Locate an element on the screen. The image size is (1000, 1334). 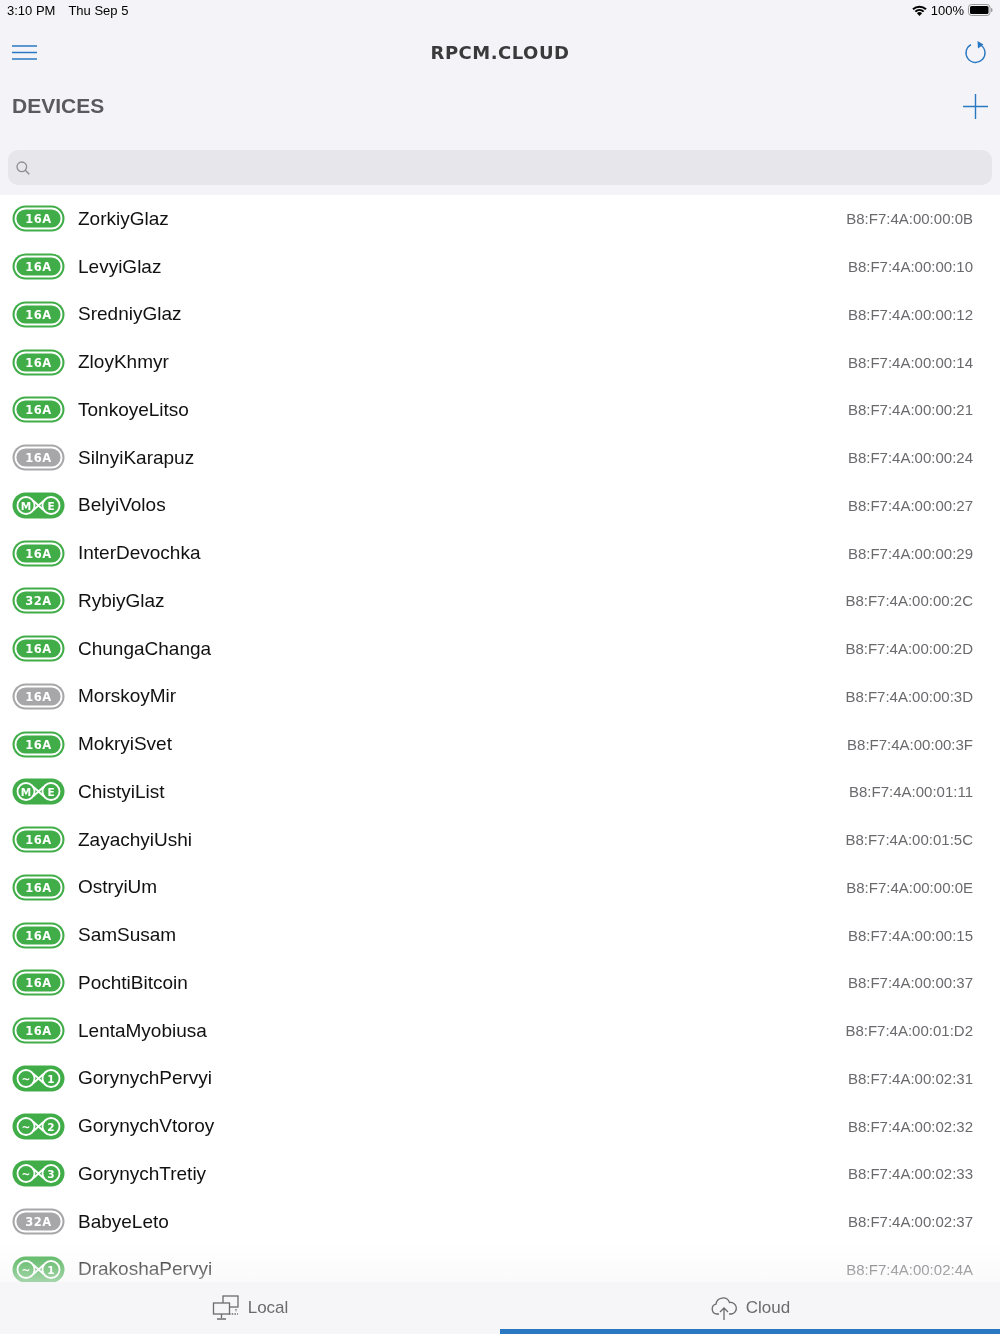
plus-icon is located at coordinates (975, 106).